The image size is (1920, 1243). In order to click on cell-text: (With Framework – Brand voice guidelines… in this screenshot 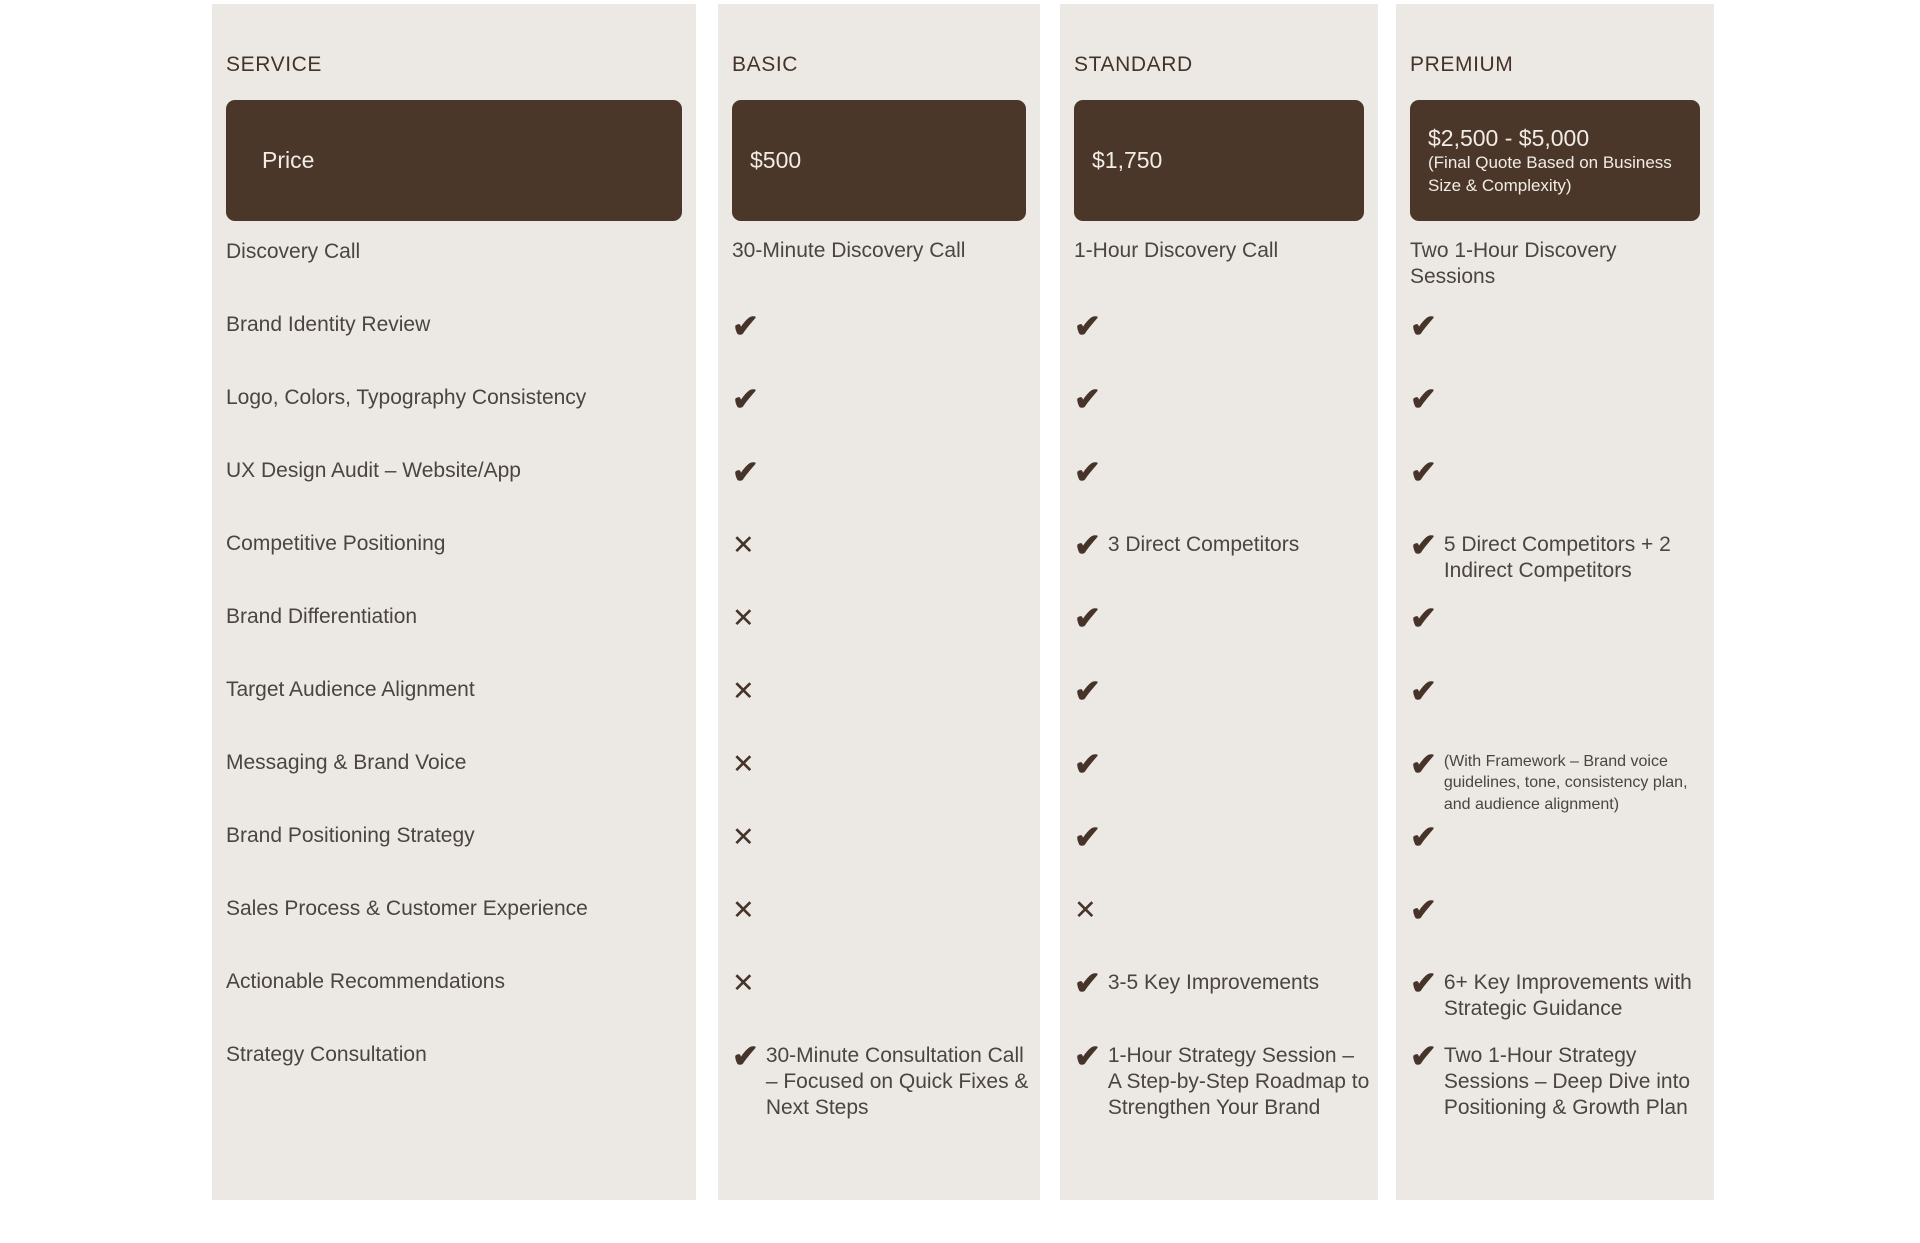, I will do `click(1565, 783)`.